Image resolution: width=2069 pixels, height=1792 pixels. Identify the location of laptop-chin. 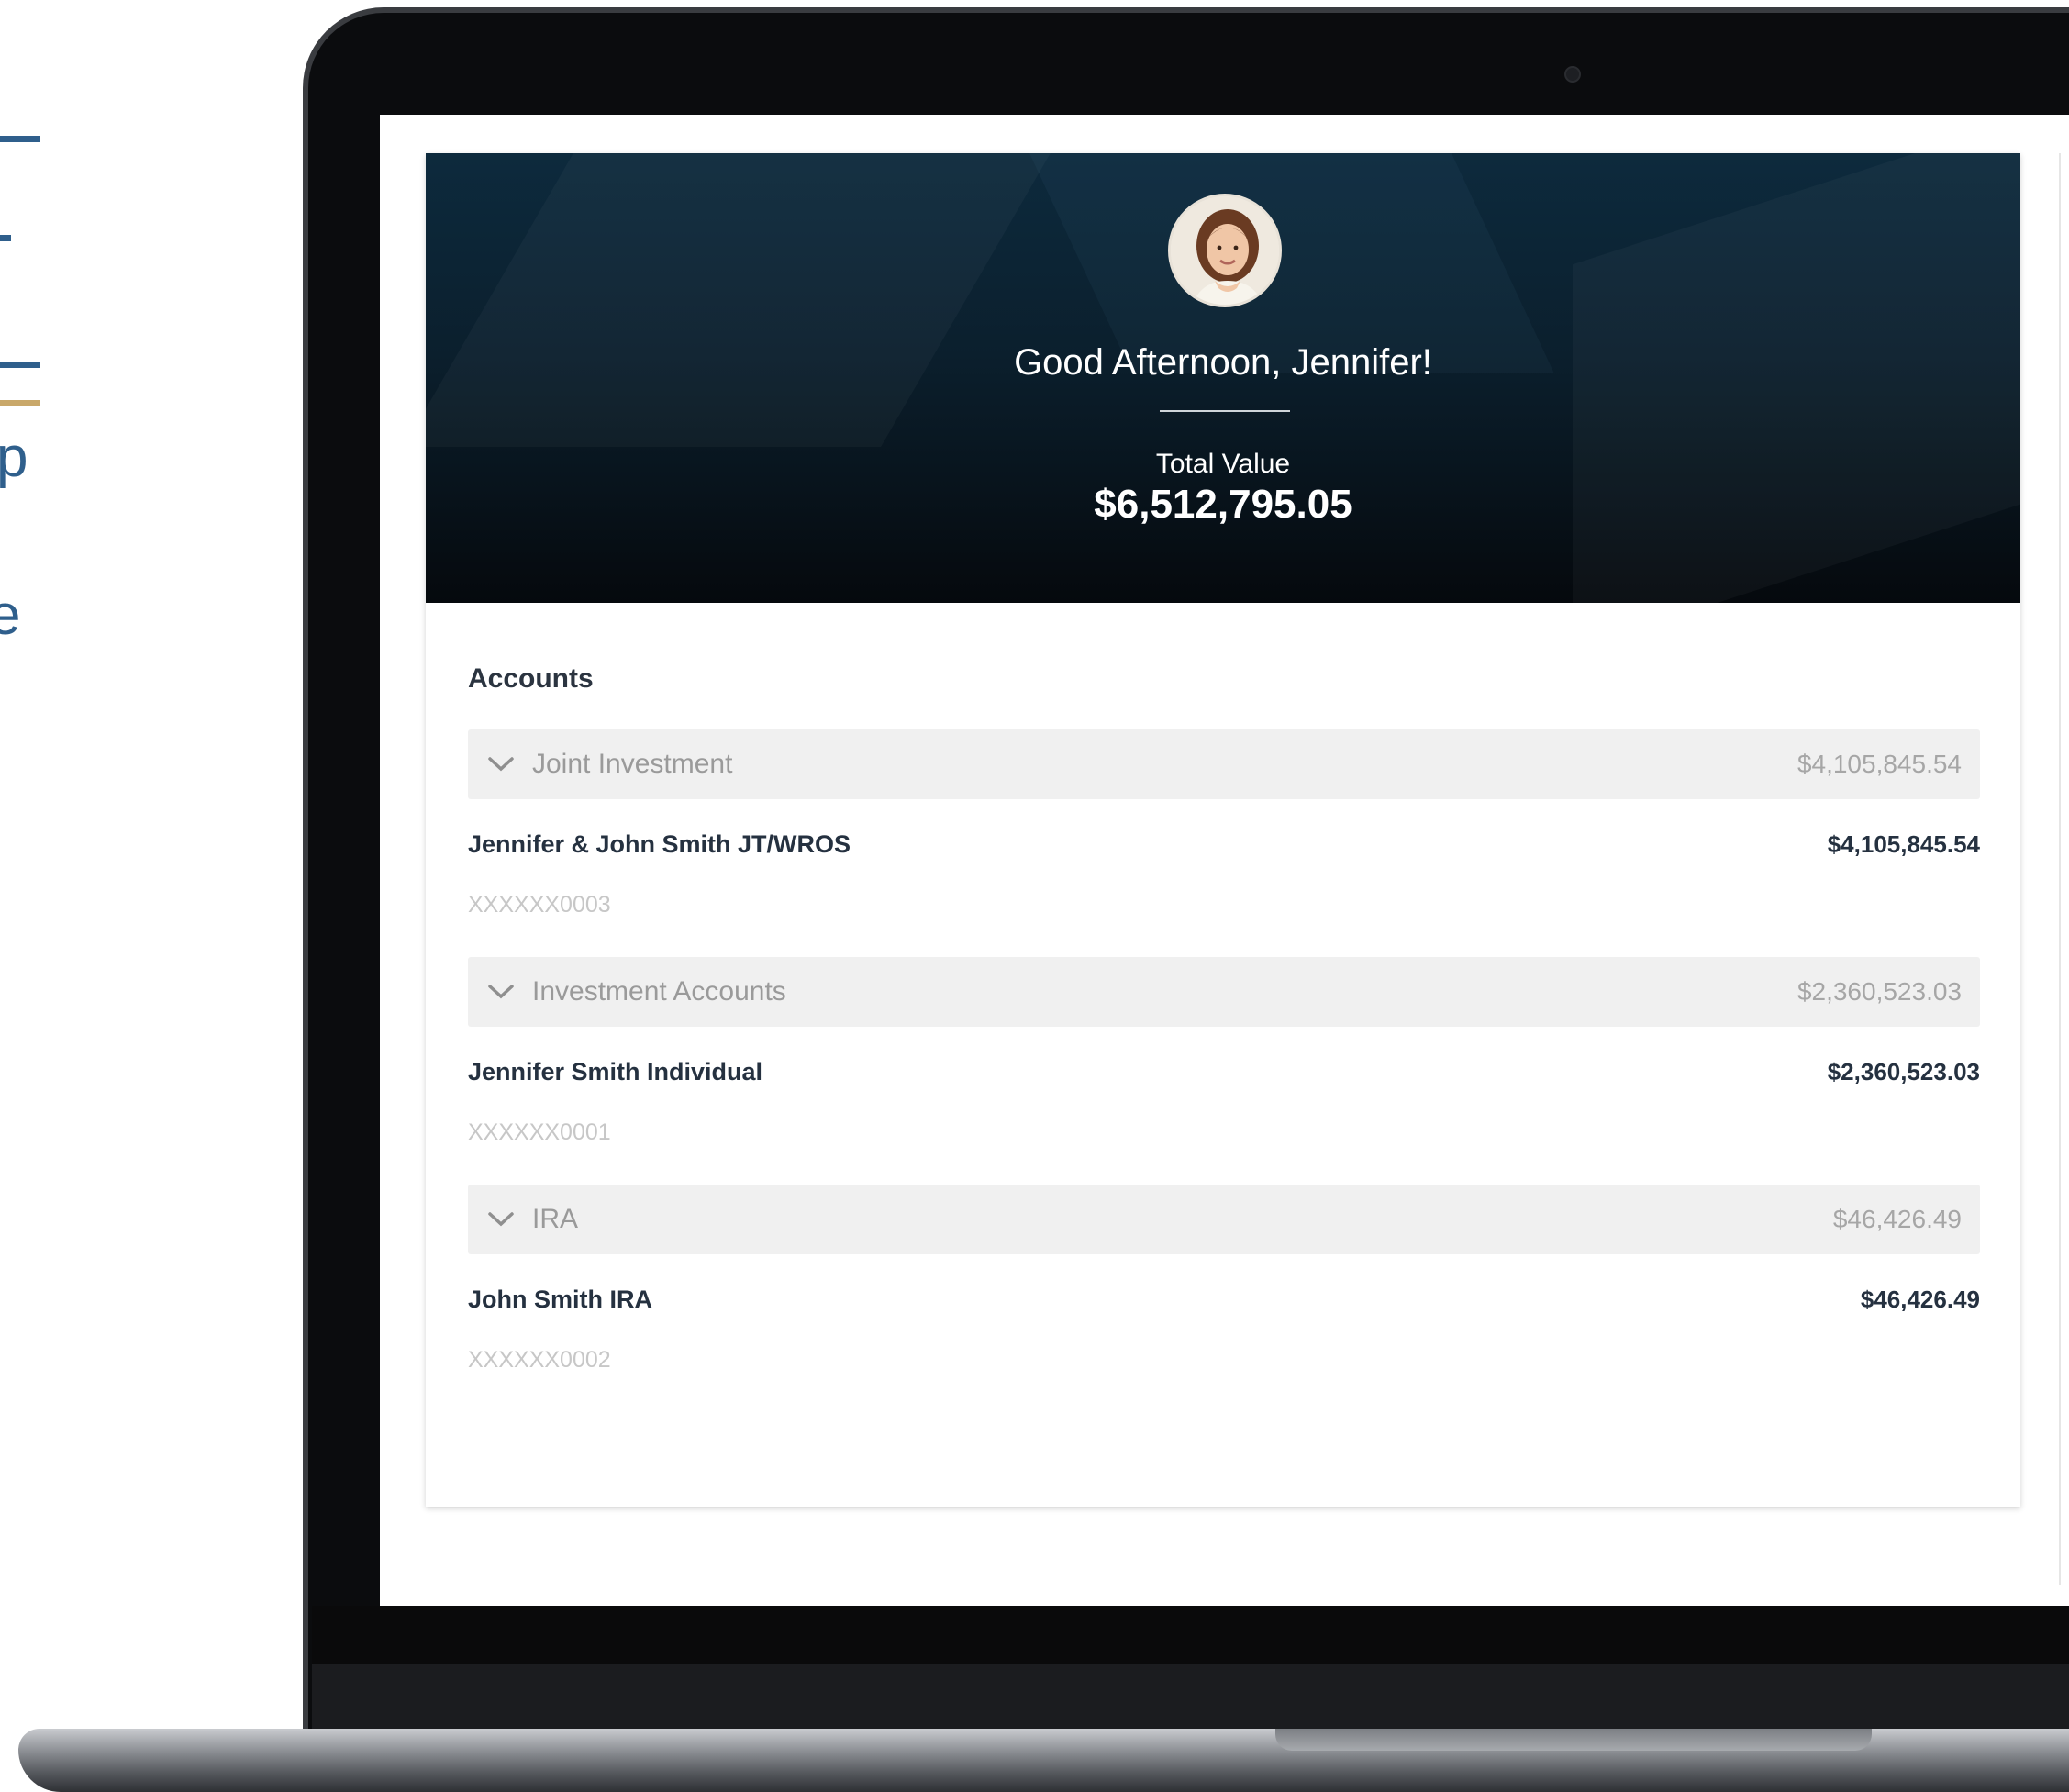
(1190, 1697).